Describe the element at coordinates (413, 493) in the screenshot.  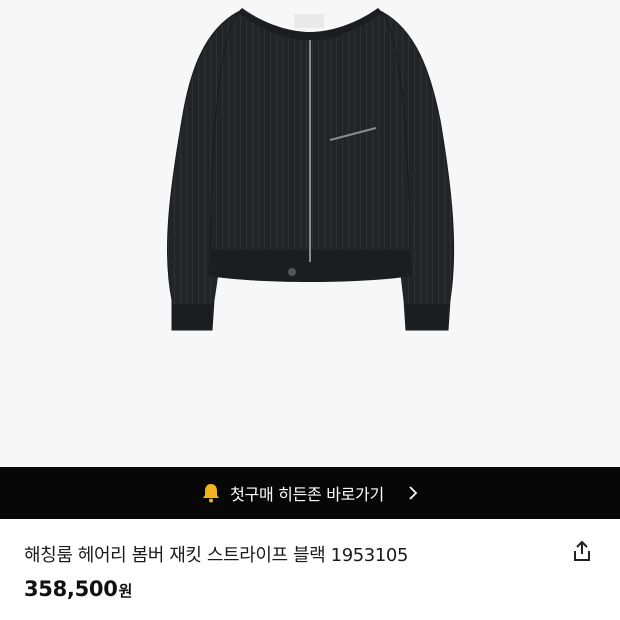
I see `chevron-right-icon` at that location.